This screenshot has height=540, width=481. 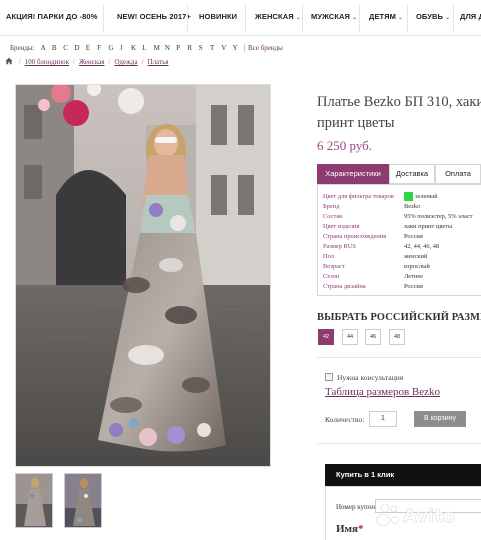 I want to click on nav-item-sale: АКЦИЯ! ПАРКИ ДО -80%, so click(x=51, y=16).